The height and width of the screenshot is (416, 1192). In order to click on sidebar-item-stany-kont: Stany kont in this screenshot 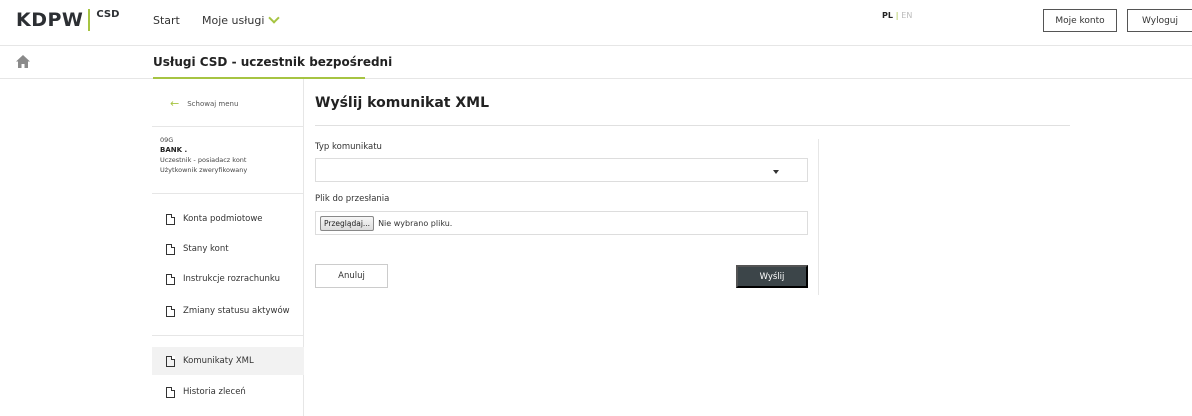, I will do `click(228, 249)`.